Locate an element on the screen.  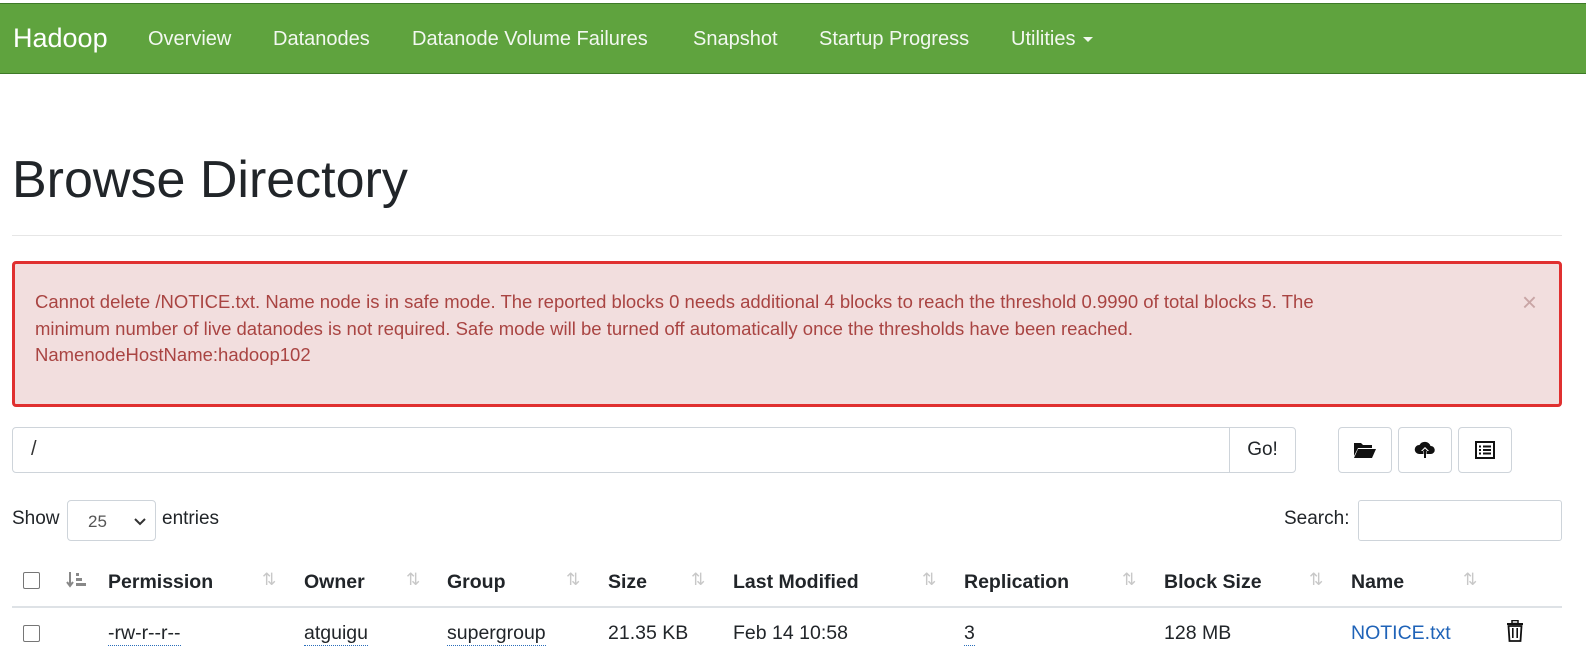
header-replication: Replication is located at coordinates (1016, 582).